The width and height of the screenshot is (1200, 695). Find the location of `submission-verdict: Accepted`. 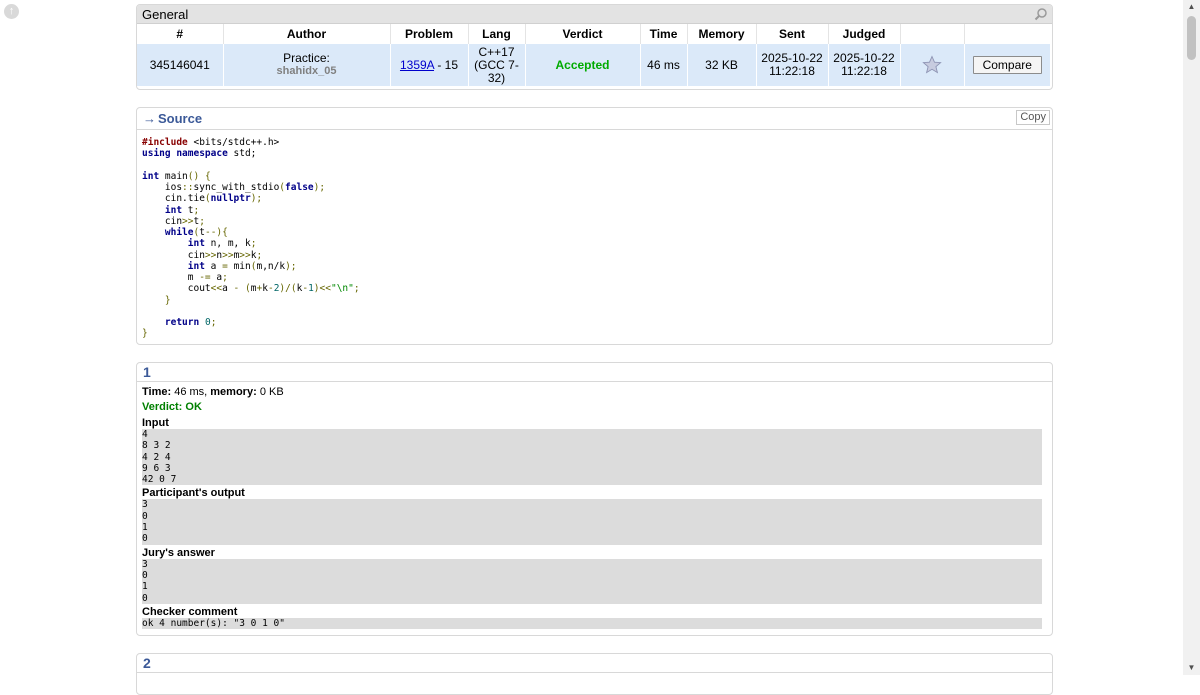

submission-verdict: Accepted is located at coordinates (583, 65).